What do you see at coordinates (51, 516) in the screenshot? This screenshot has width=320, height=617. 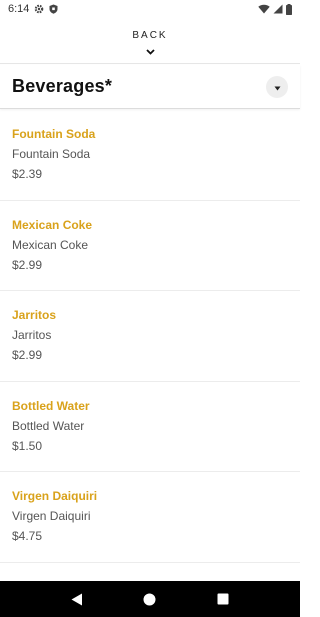 I see `item-description: Virgen Daiquiri` at bounding box center [51, 516].